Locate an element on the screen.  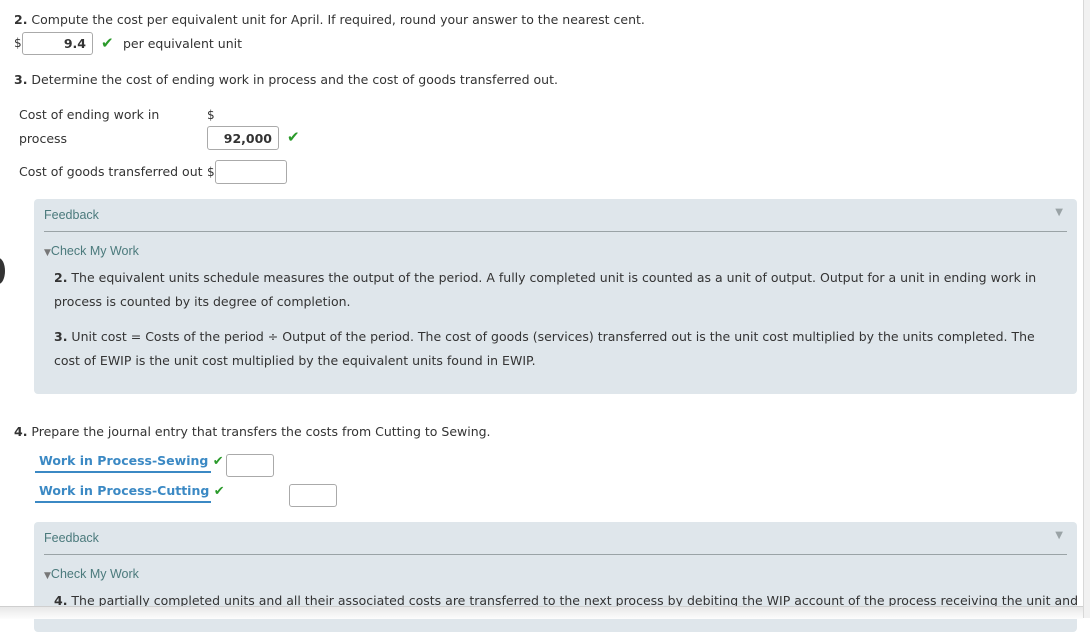
ending-wip-label-line1: Cost of ending work in is located at coordinates (89, 114).